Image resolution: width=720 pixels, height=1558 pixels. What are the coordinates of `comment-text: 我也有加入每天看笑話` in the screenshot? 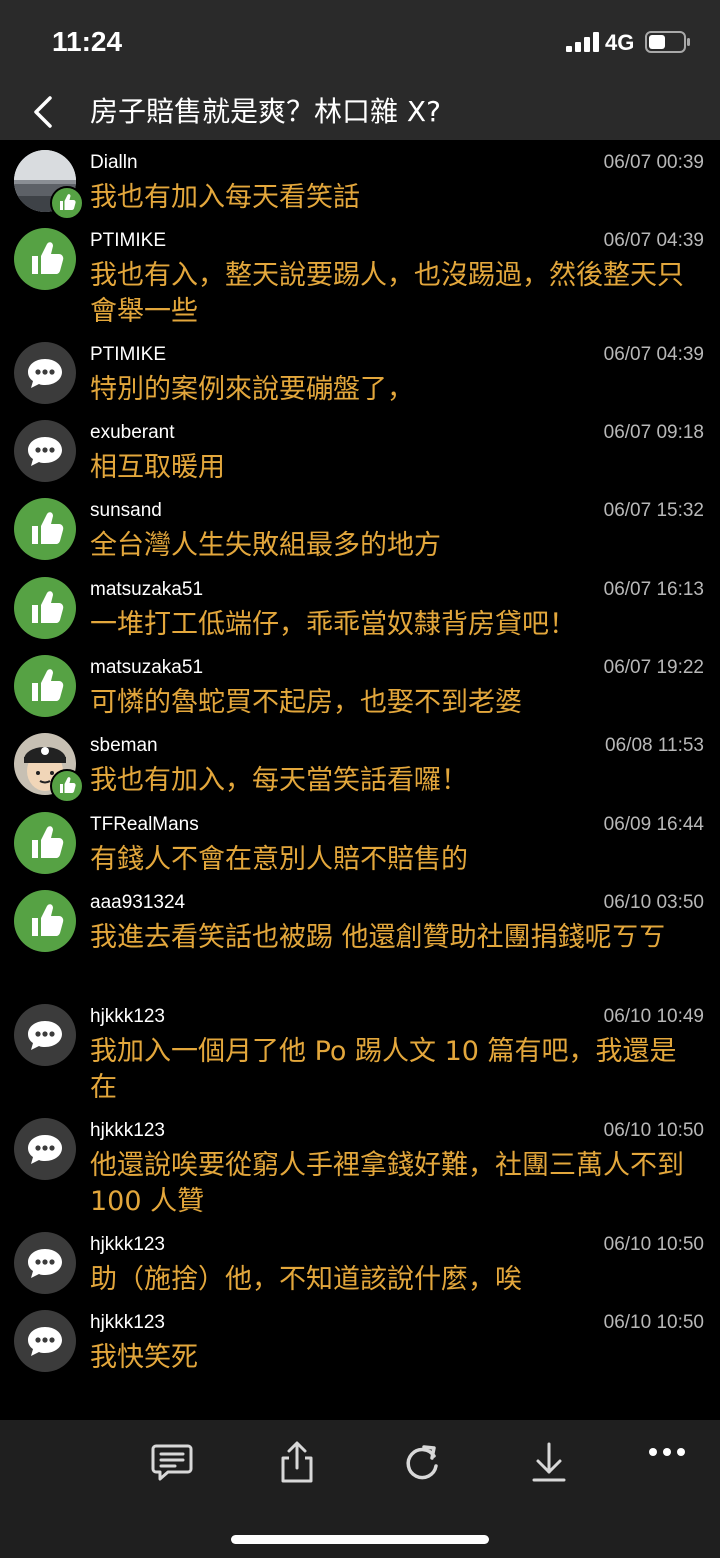 It's located at (225, 197).